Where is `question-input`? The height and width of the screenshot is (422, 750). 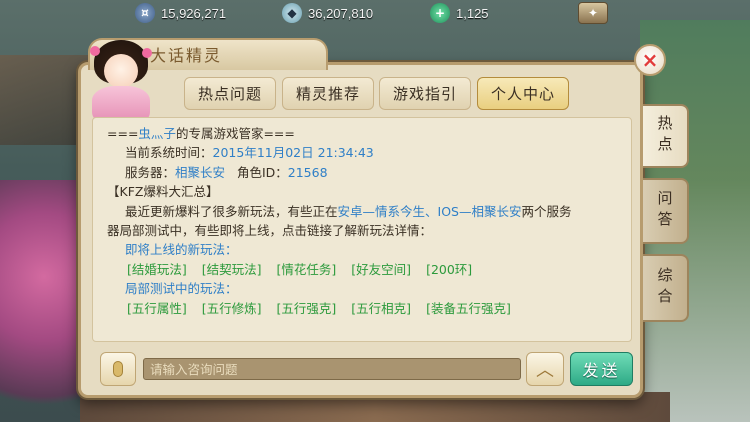 question-input is located at coordinates (332, 369).